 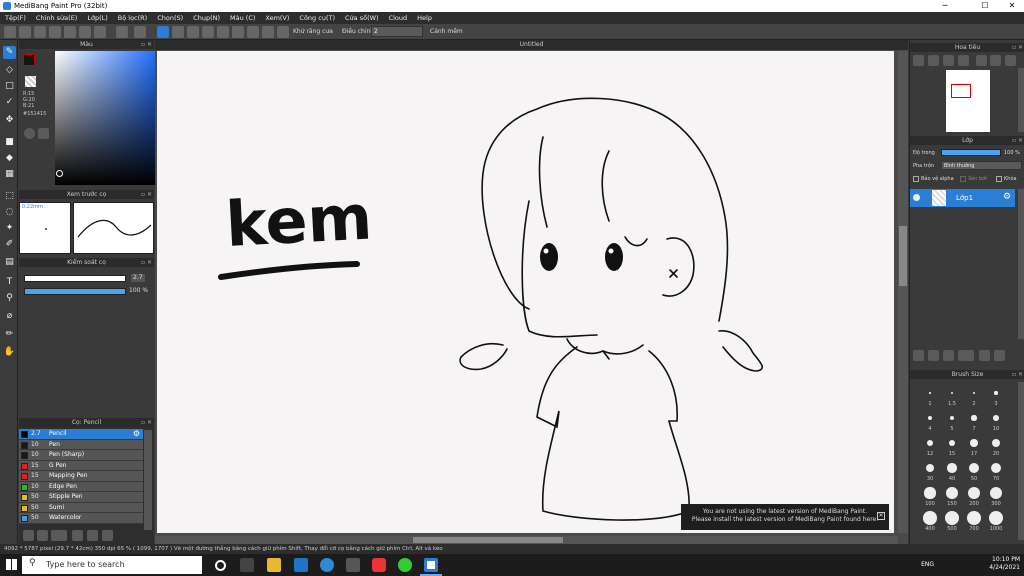 I want to click on close-button: ✕, so click(x=1012, y=6).